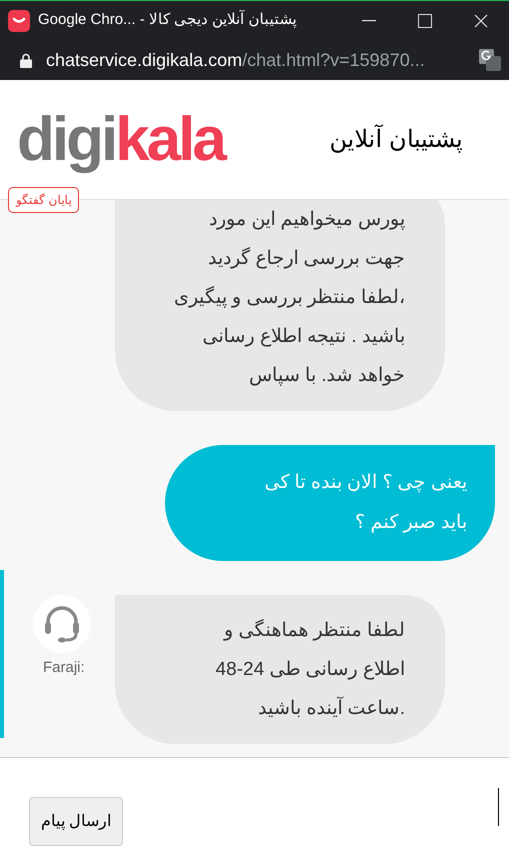 The width and height of the screenshot is (509, 856). Describe the element at coordinates (330, 503) in the screenshot. I see `user-message-bubble: یعنی چی ؟ الان بنده تا کی باید صبر کنم ؟` at that location.